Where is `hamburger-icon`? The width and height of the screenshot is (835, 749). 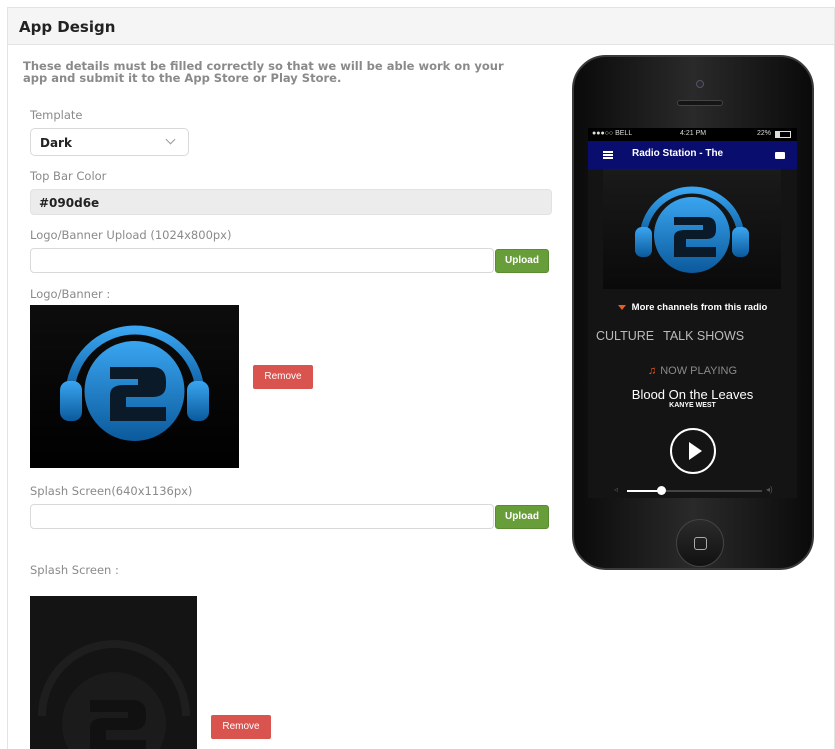
hamburger-icon is located at coordinates (608, 155).